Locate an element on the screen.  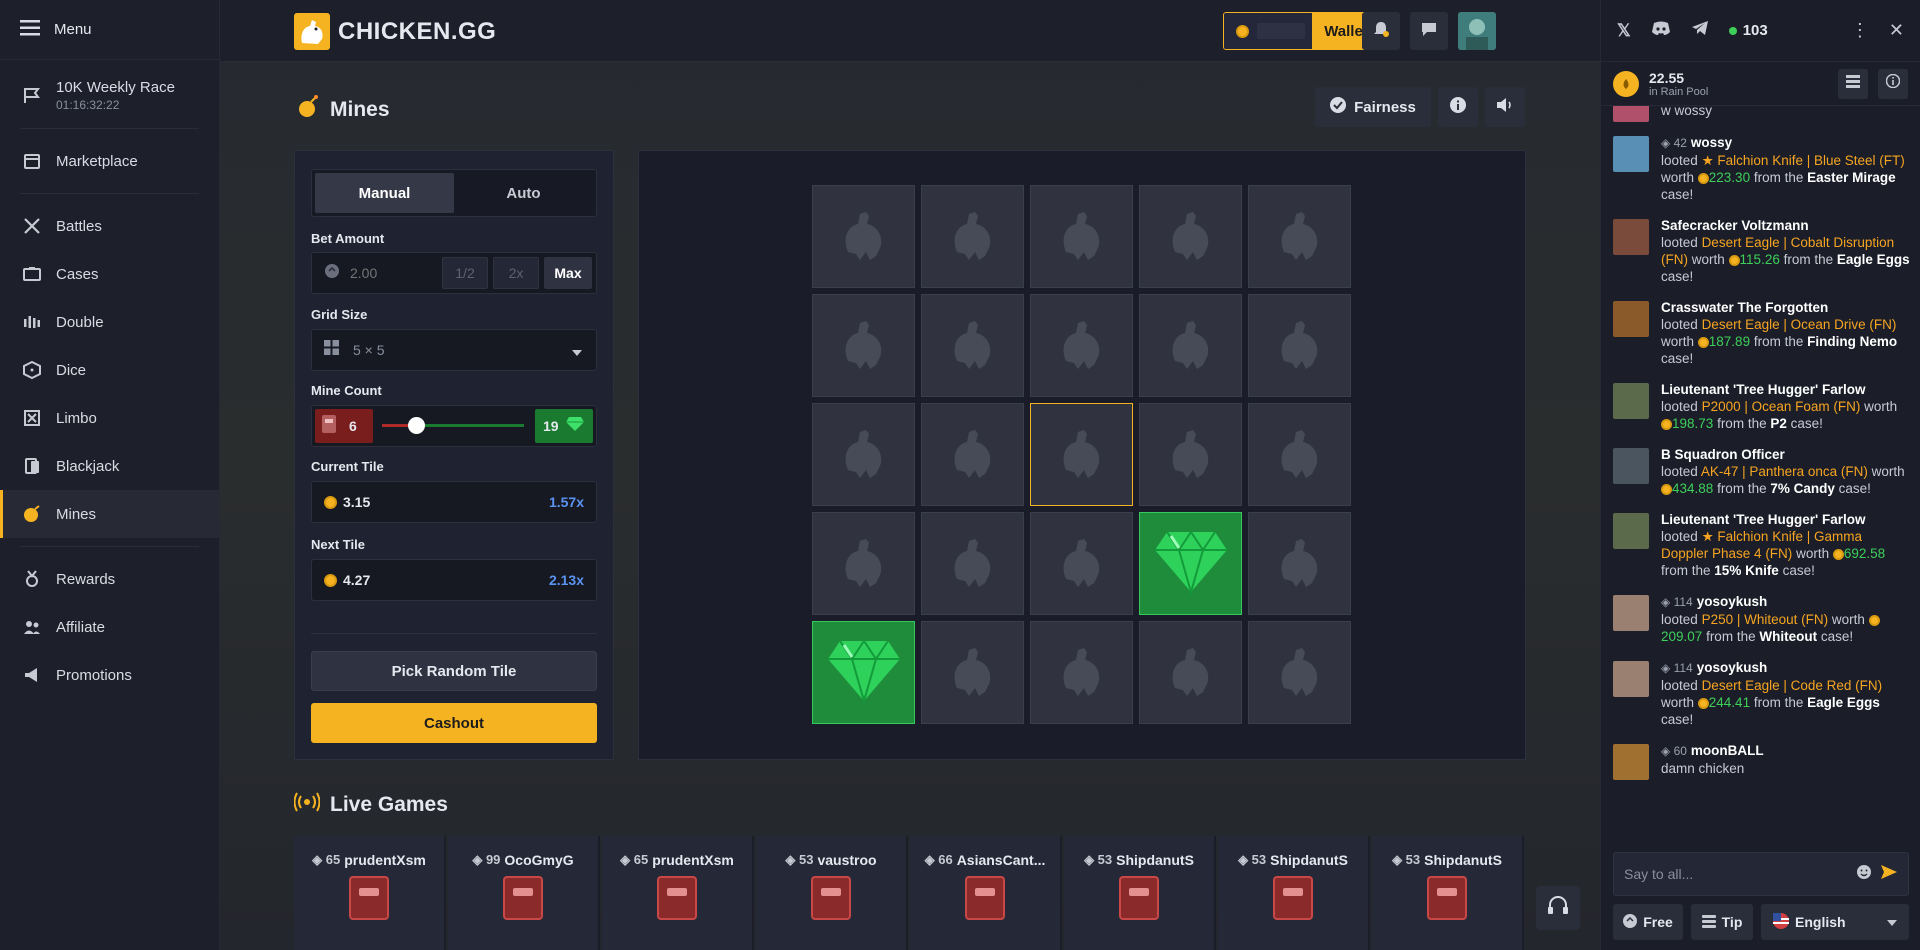
username: moonBALL is located at coordinates (1727, 750).